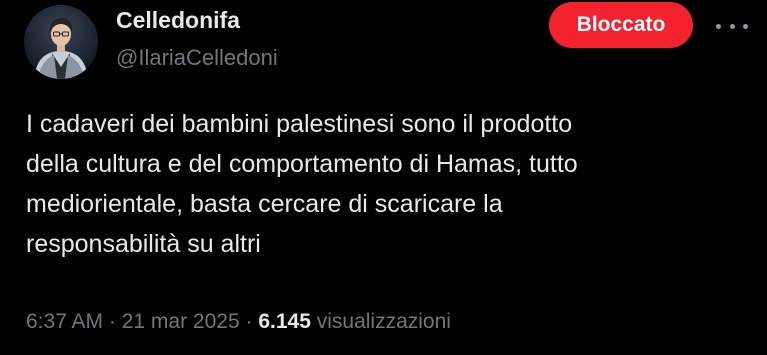  Describe the element at coordinates (181, 321) in the screenshot. I see `tweet-date: 21 mar 2025` at that location.